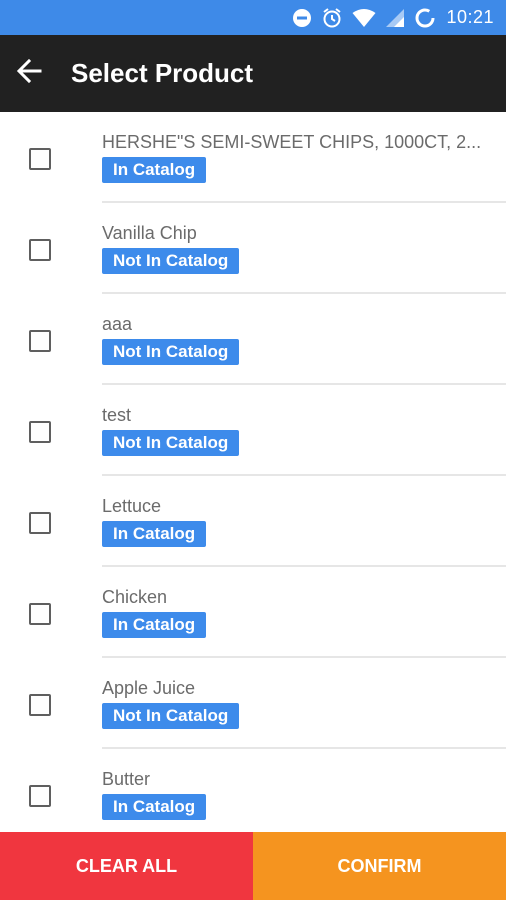 The width and height of the screenshot is (506, 900). What do you see at coordinates (135, 597) in the screenshot?
I see `product-name: Chicken` at bounding box center [135, 597].